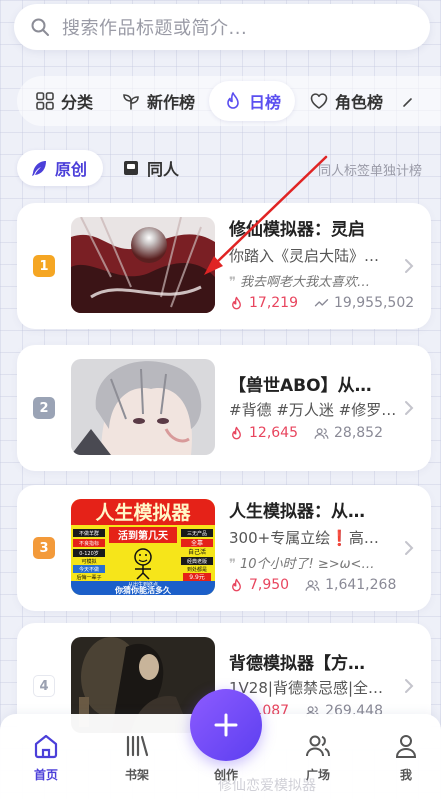 The width and height of the screenshot is (441, 799). What do you see at coordinates (370, 171) in the screenshot?
I see `fanfic-ranking-hint: 同人标签单独计榜` at bounding box center [370, 171].